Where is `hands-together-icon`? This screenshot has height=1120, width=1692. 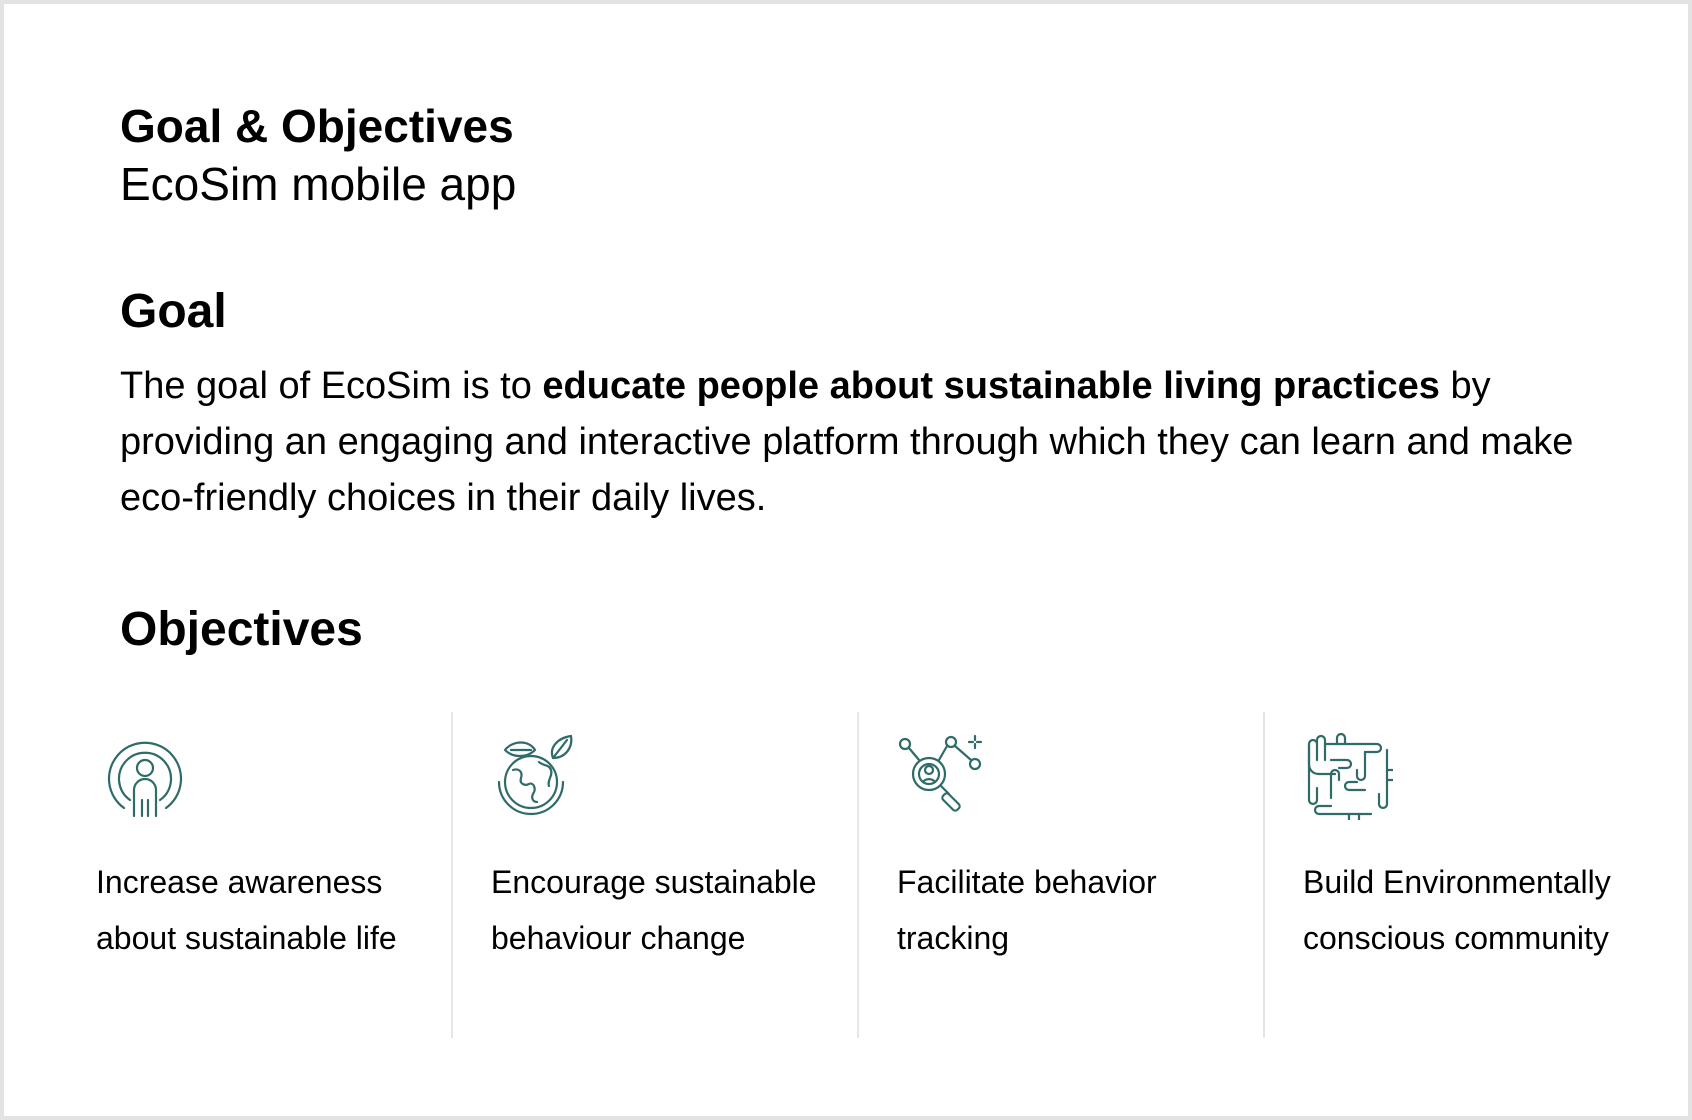 hands-together-icon is located at coordinates (1348, 775).